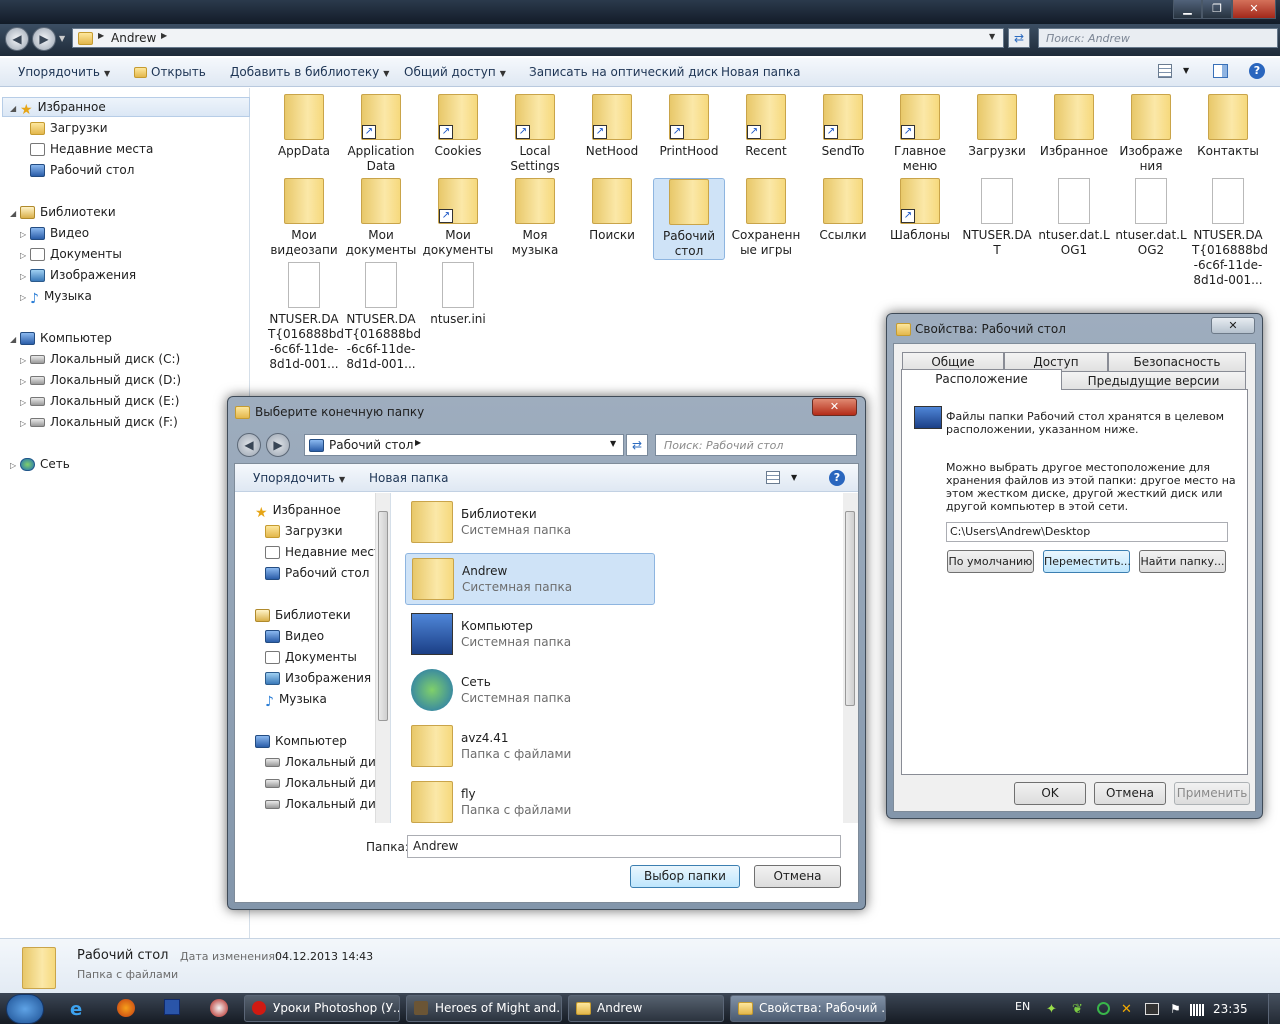 The image size is (1280, 1024). What do you see at coordinates (1103, 1008) in the screenshot?
I see `tray-status-icon` at bounding box center [1103, 1008].